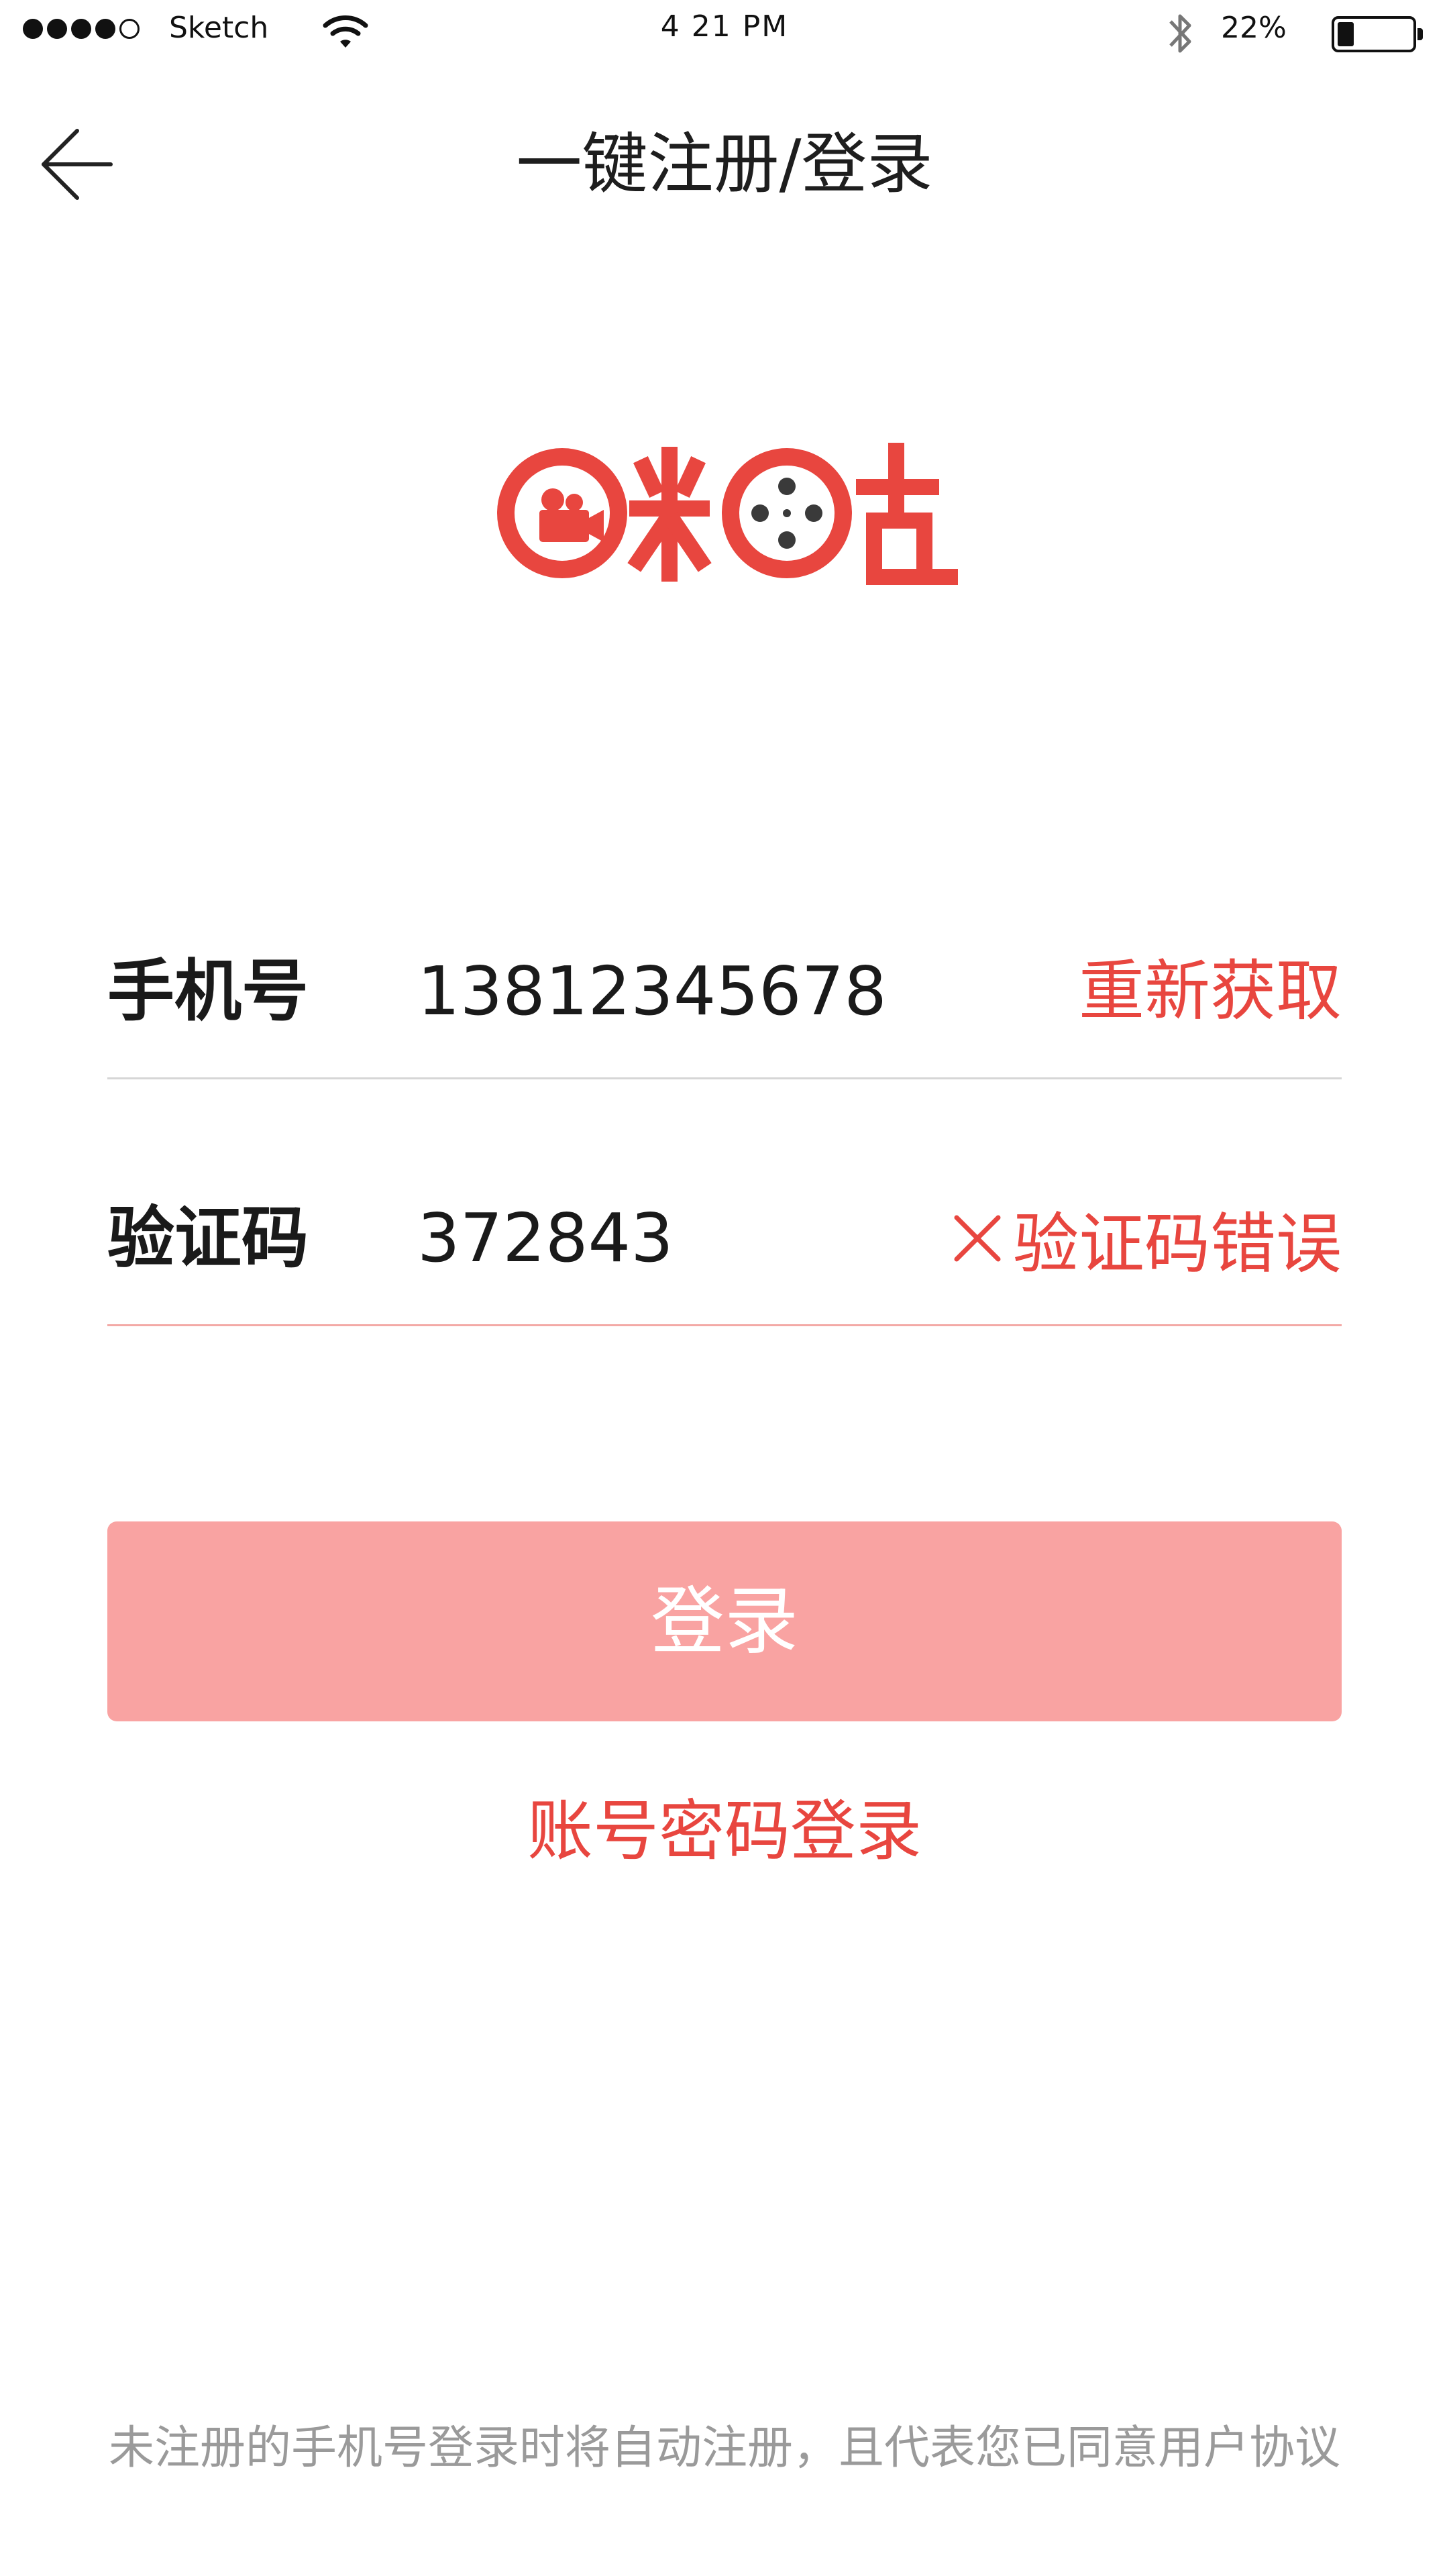 The height and width of the screenshot is (2576, 1449). What do you see at coordinates (1210, 991) in the screenshot?
I see `resend-code-button: 重新获取` at bounding box center [1210, 991].